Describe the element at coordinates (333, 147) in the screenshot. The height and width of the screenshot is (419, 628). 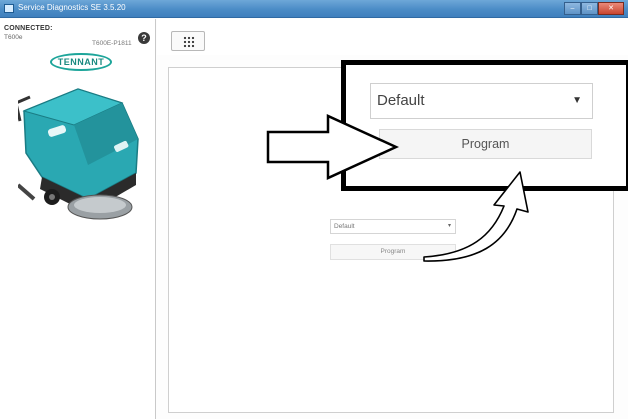
I see `block-arrow` at that location.